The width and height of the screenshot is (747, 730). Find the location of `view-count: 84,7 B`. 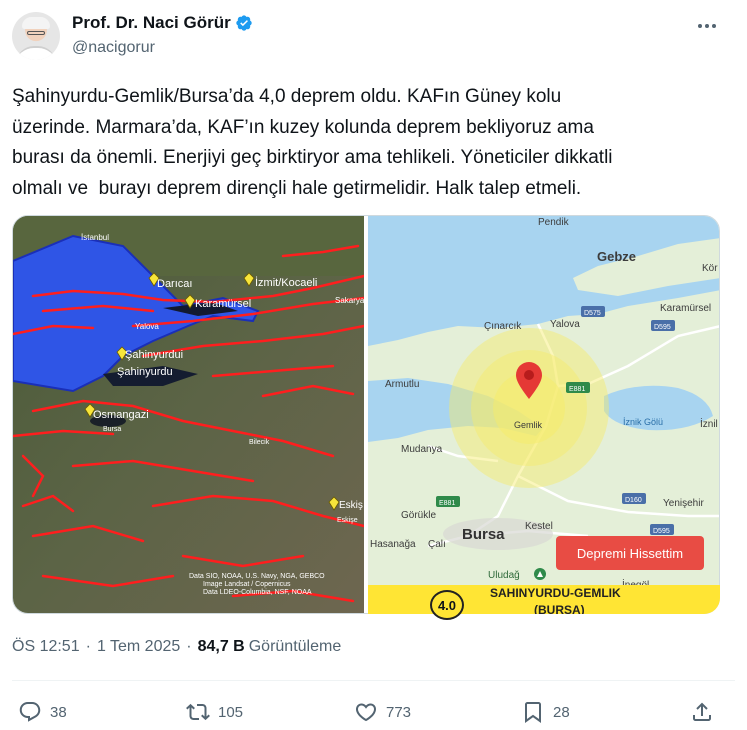

view-count: 84,7 B is located at coordinates (221, 646).